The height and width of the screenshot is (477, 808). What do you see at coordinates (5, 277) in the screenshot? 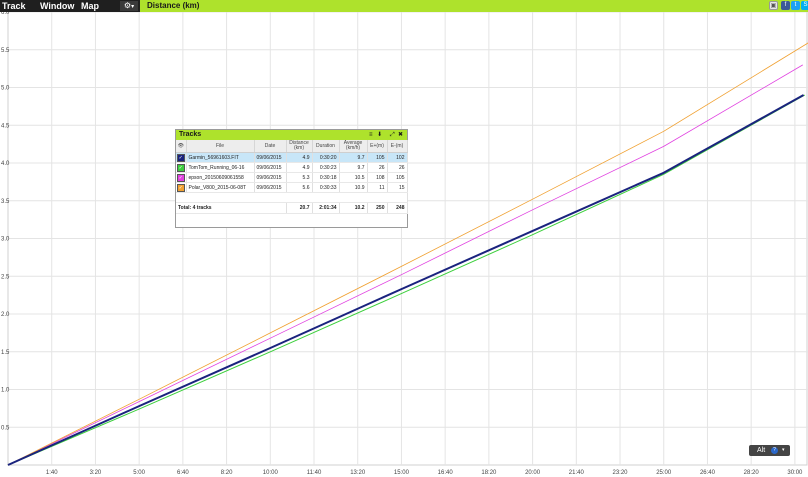
I see `y-tick-label: 2.5` at bounding box center [5, 277].